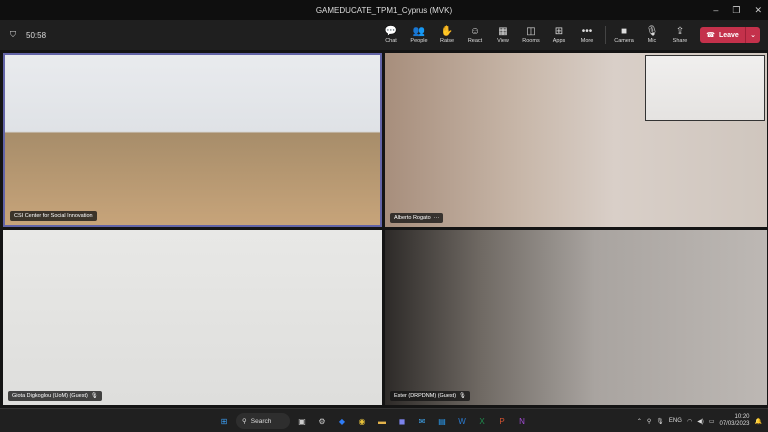 The width and height of the screenshot is (768, 432). I want to click on excel-icon: X, so click(482, 421).